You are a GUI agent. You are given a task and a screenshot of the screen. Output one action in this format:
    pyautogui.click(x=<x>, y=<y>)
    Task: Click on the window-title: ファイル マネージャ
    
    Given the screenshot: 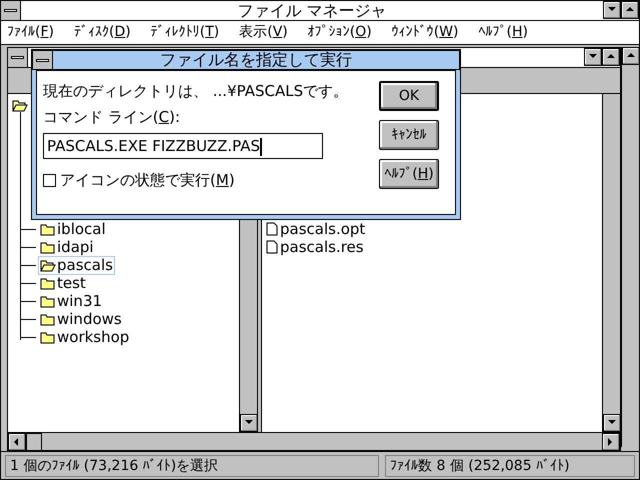 What is the action you would take?
    pyautogui.click(x=312, y=10)
    